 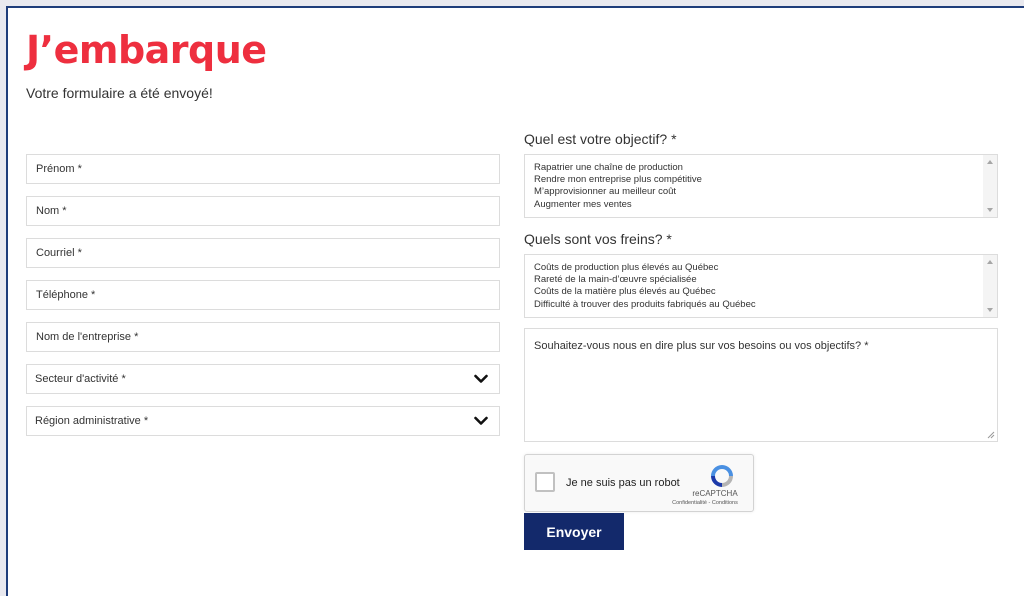 What do you see at coordinates (146, 50) in the screenshot?
I see `brand-logo: J’embarque` at bounding box center [146, 50].